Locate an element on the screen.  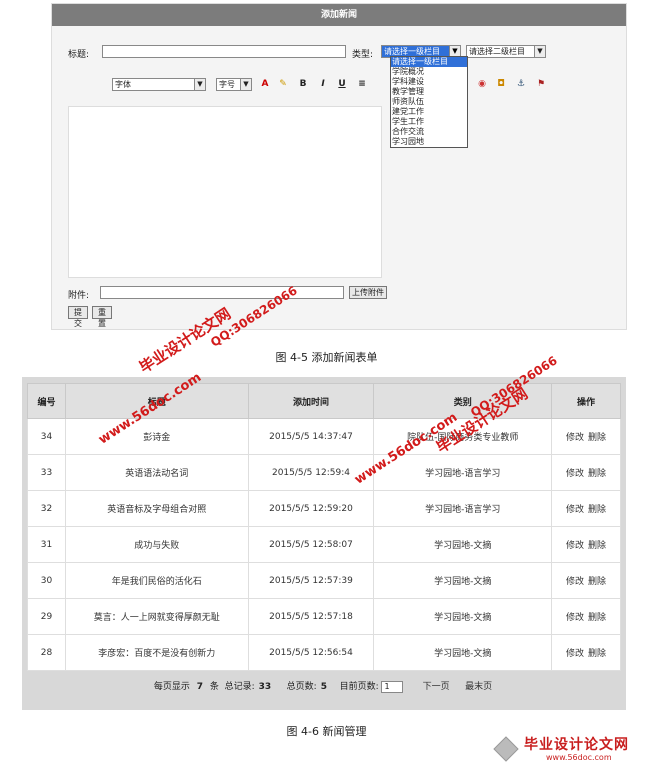
cell-title: 英语音标及字母组合对照 is located at coordinates (156, 508).